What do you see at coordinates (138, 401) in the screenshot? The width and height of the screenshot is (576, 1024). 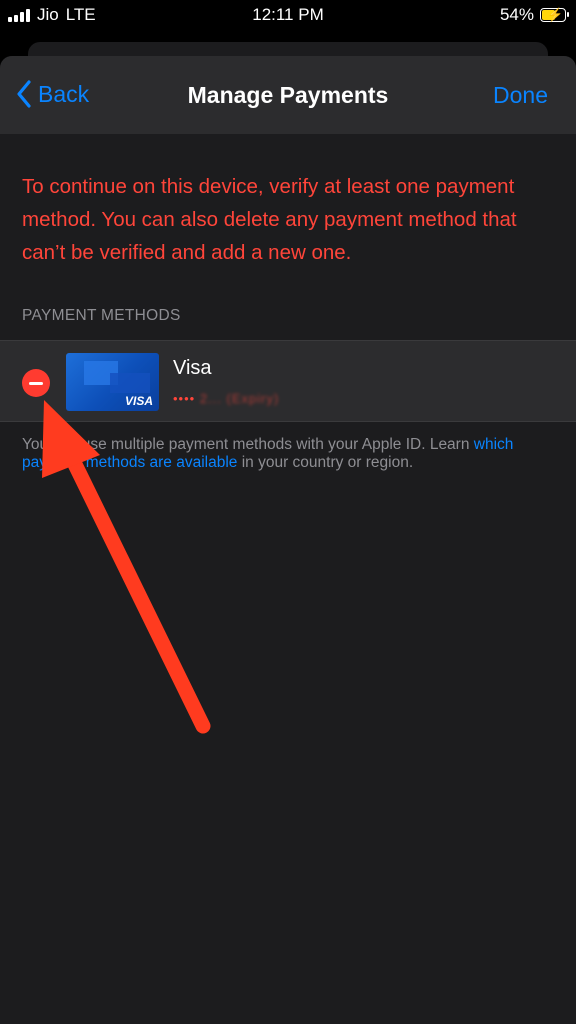 I see `card-brand-logo: VISA` at bounding box center [138, 401].